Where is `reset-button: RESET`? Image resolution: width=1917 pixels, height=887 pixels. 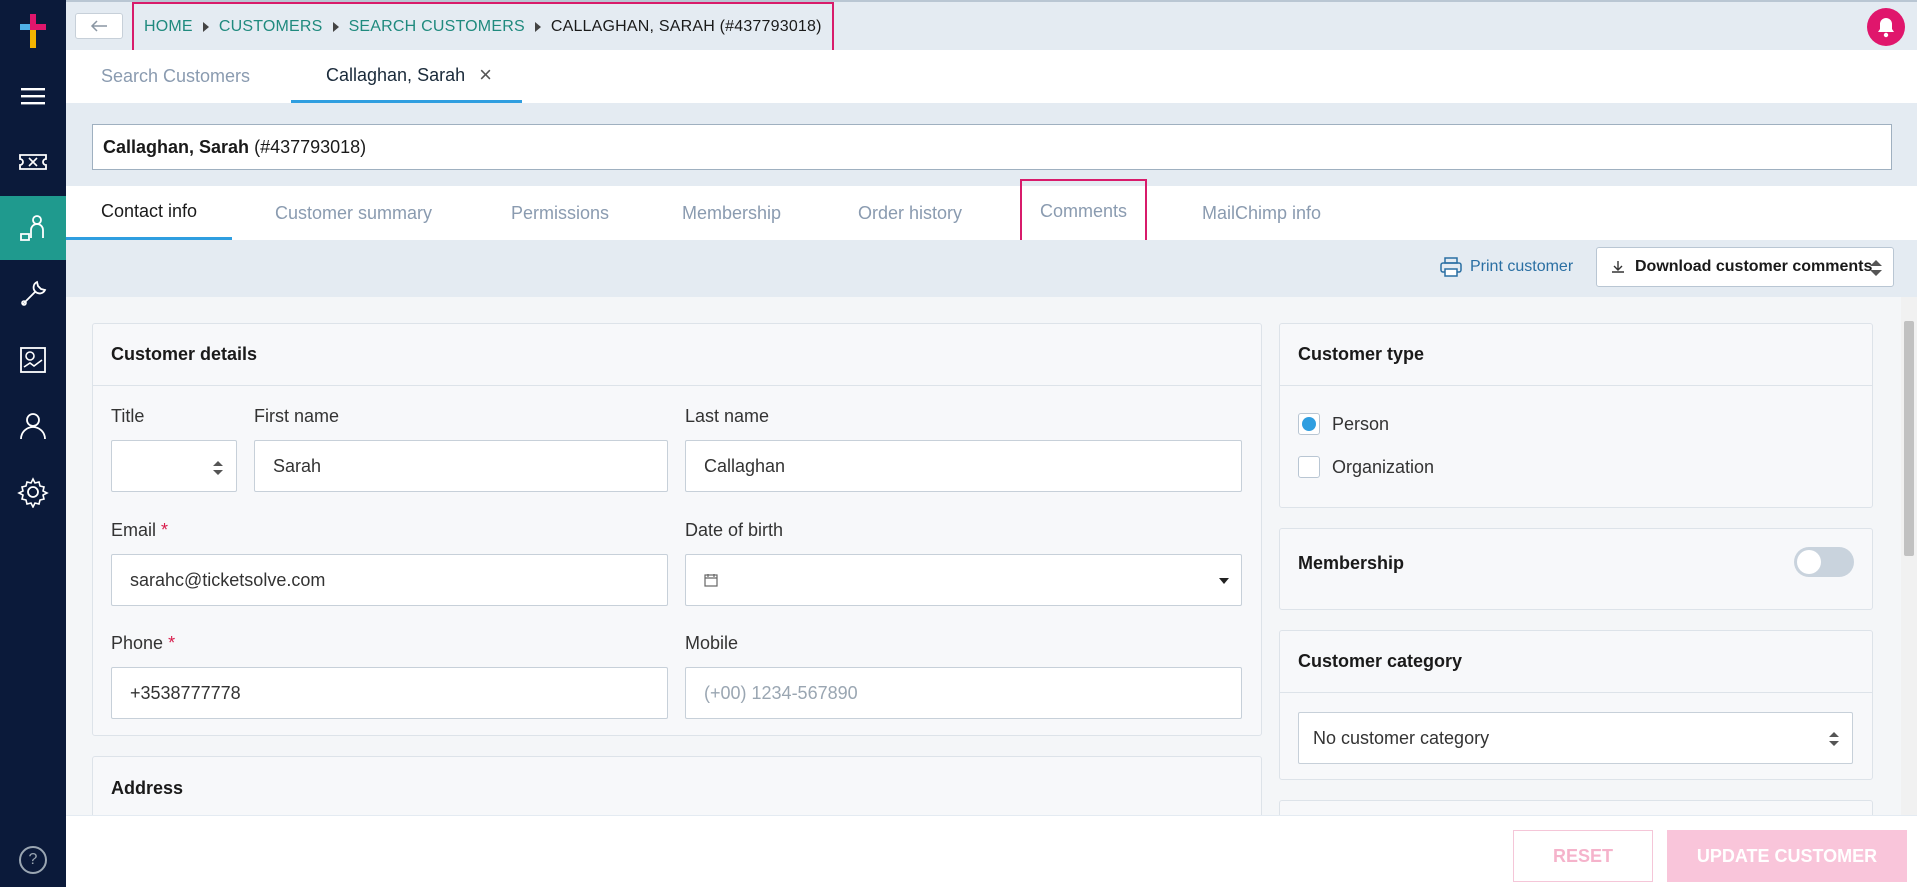
reset-button: RESET is located at coordinates (1583, 856).